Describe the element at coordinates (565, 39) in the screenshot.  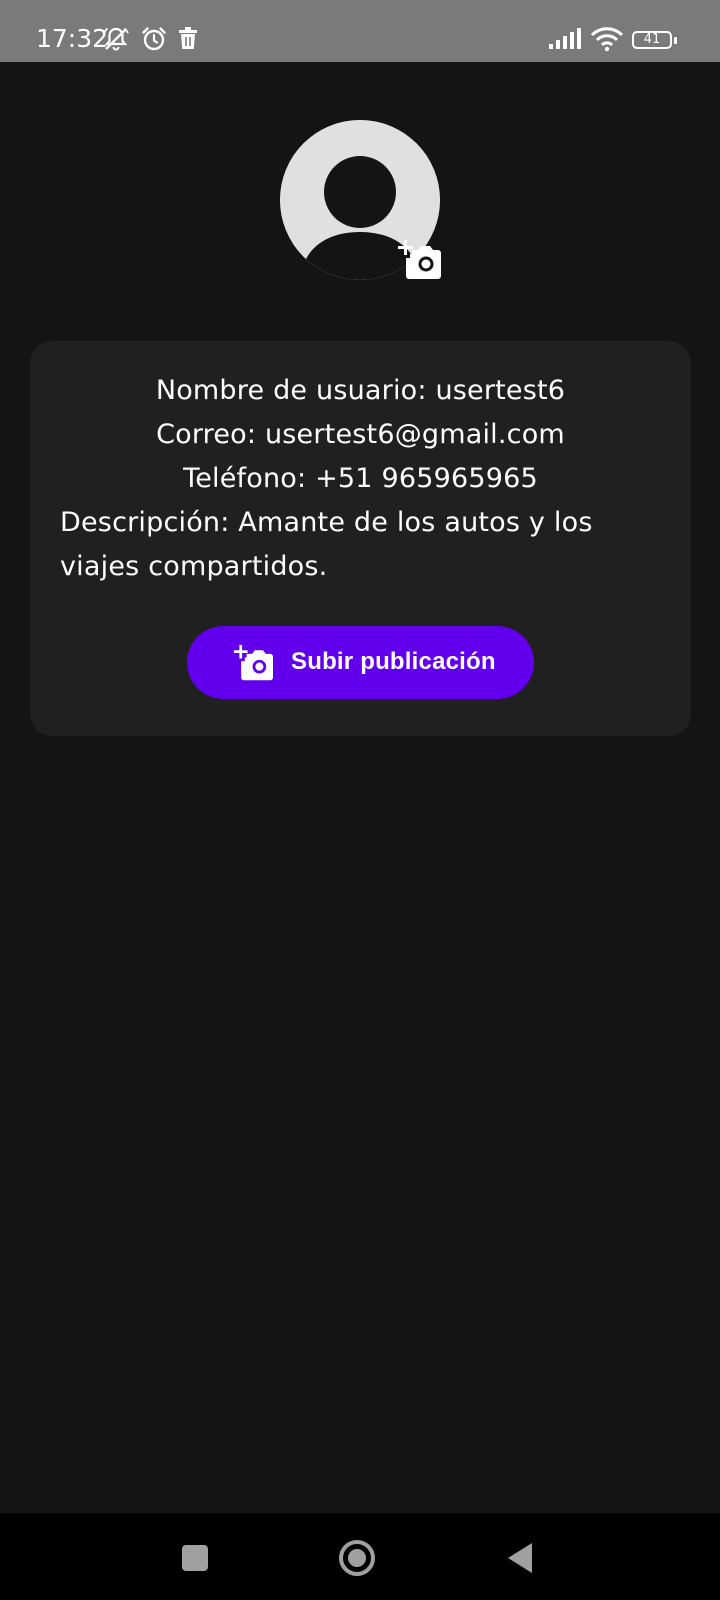
I see `signal-icon` at that location.